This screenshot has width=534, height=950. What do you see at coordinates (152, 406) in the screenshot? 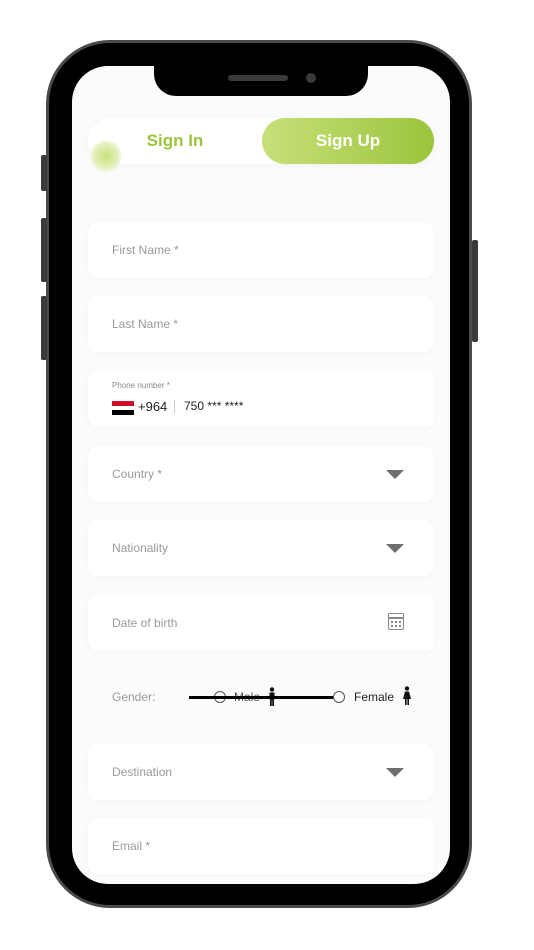
I see `country-code: +964` at bounding box center [152, 406].